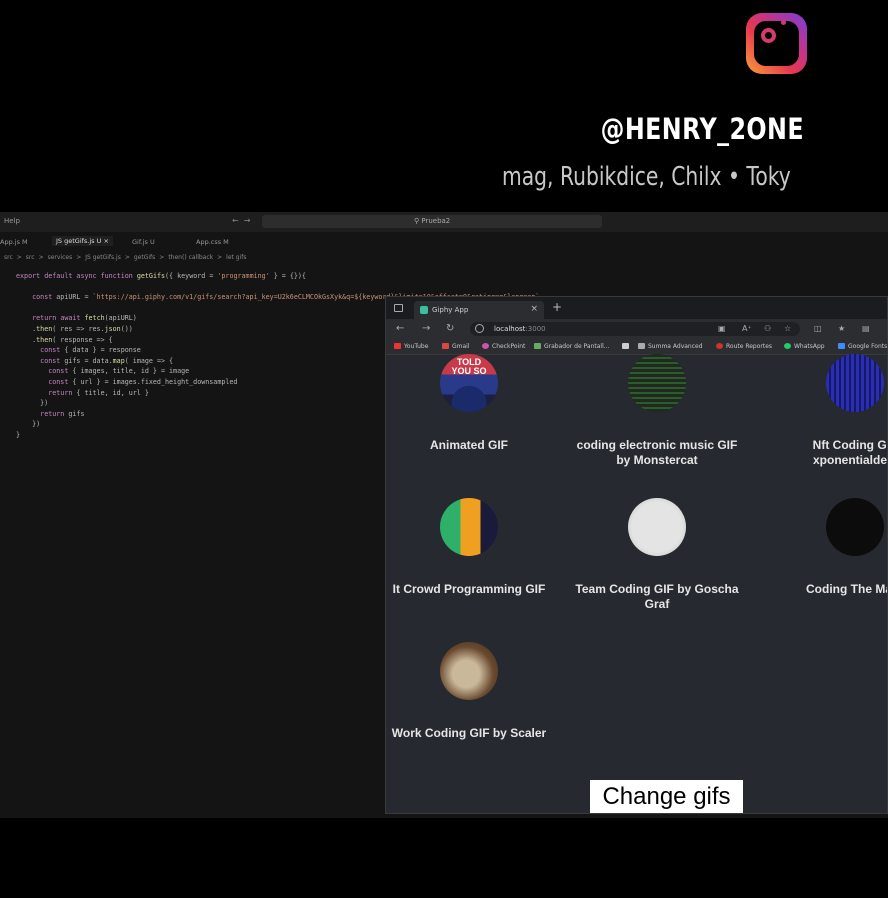 Image resolution: width=888 pixels, height=898 pixels. I want to click on checkpoint-icon, so click(485, 346).